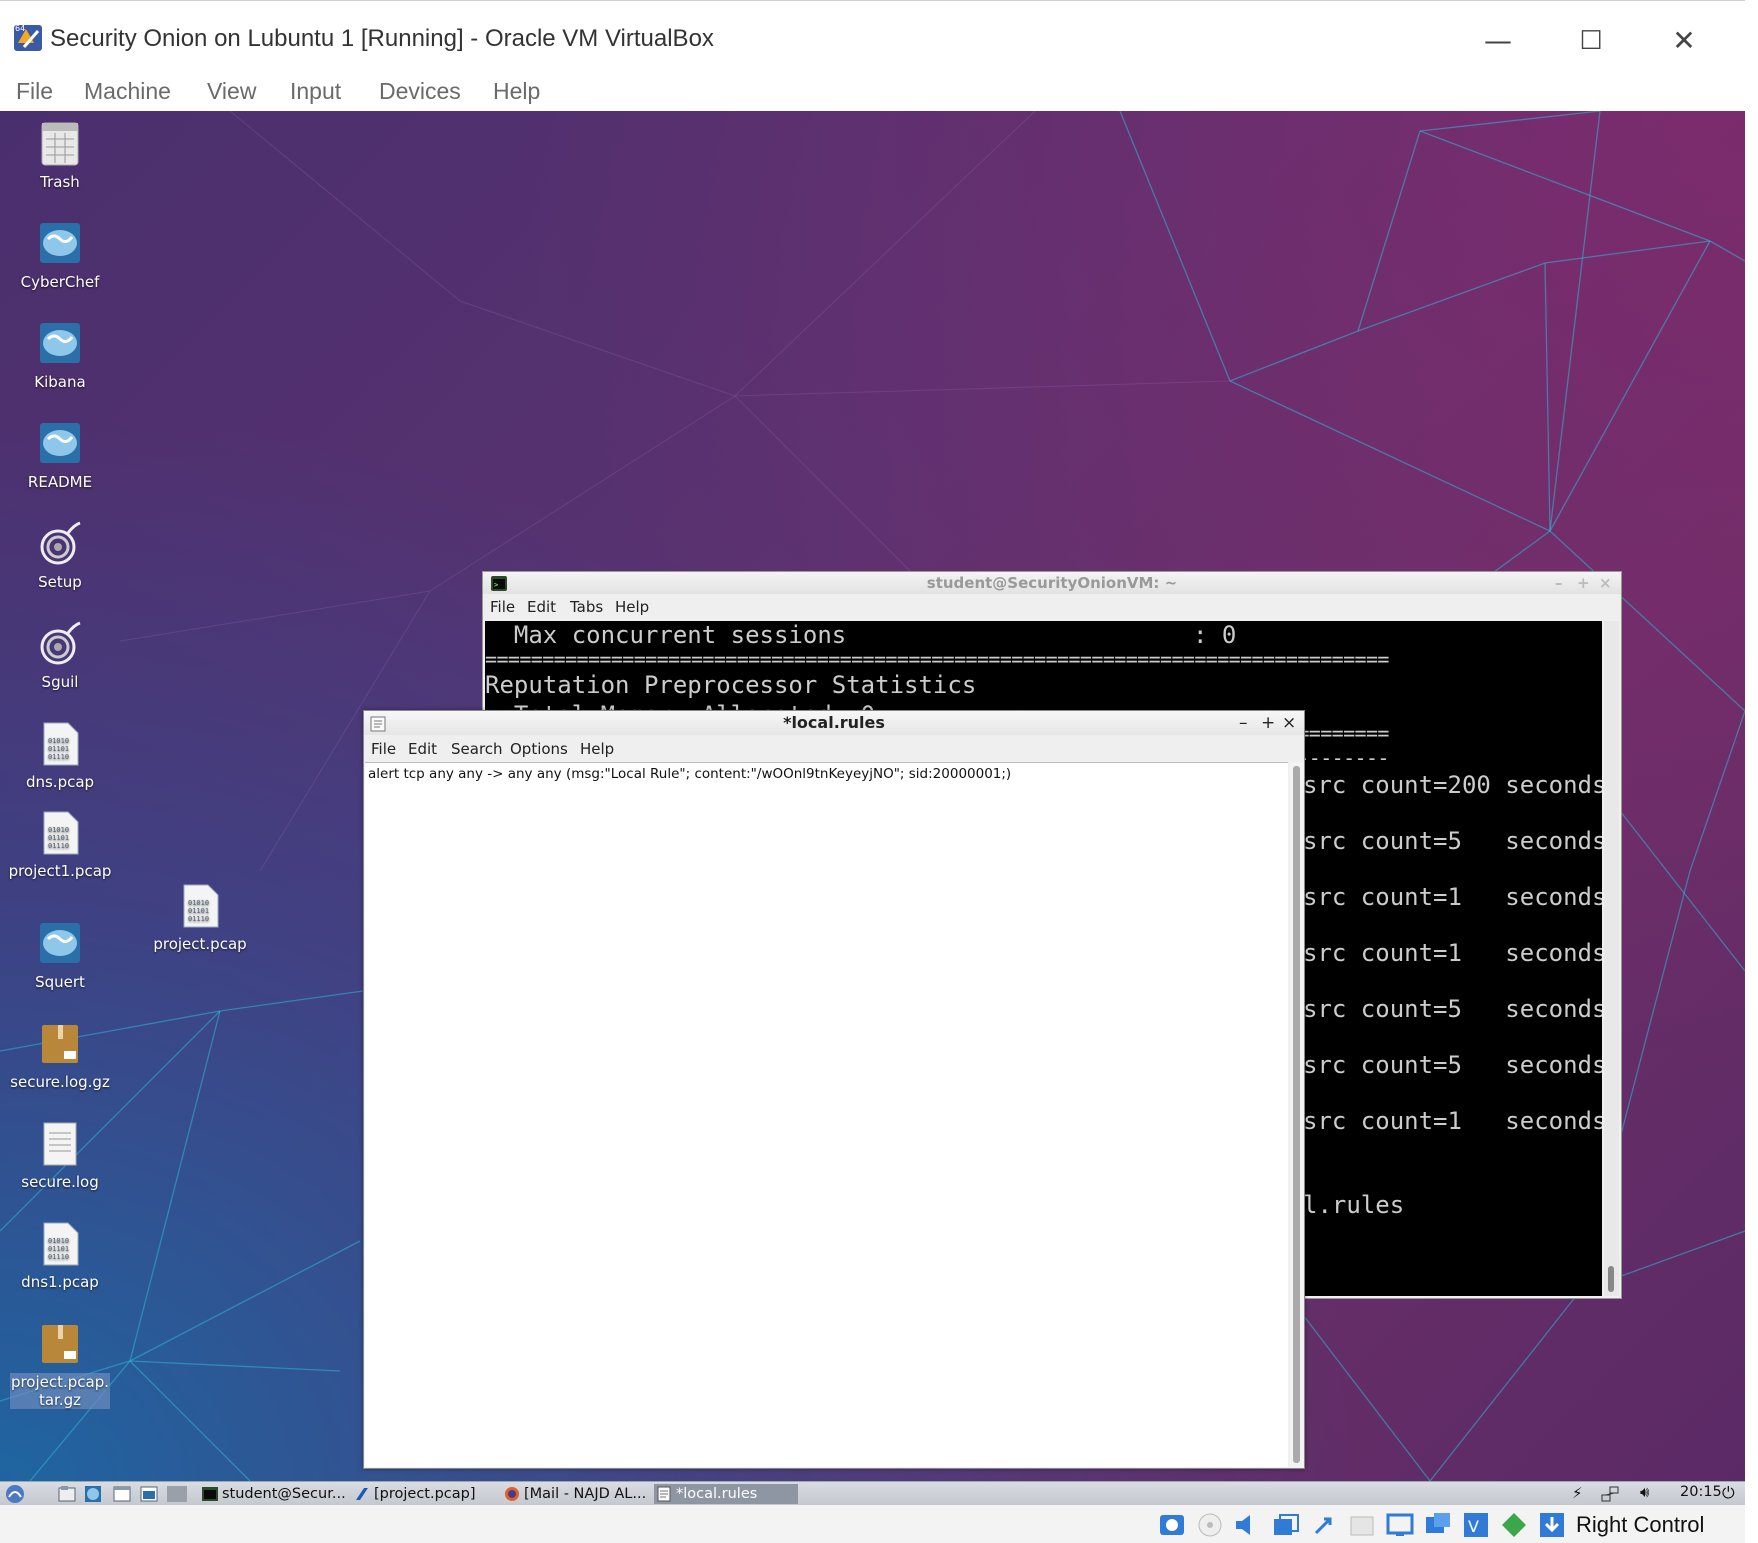 The height and width of the screenshot is (1543, 1758). I want to click on menu-file: File, so click(34, 91).